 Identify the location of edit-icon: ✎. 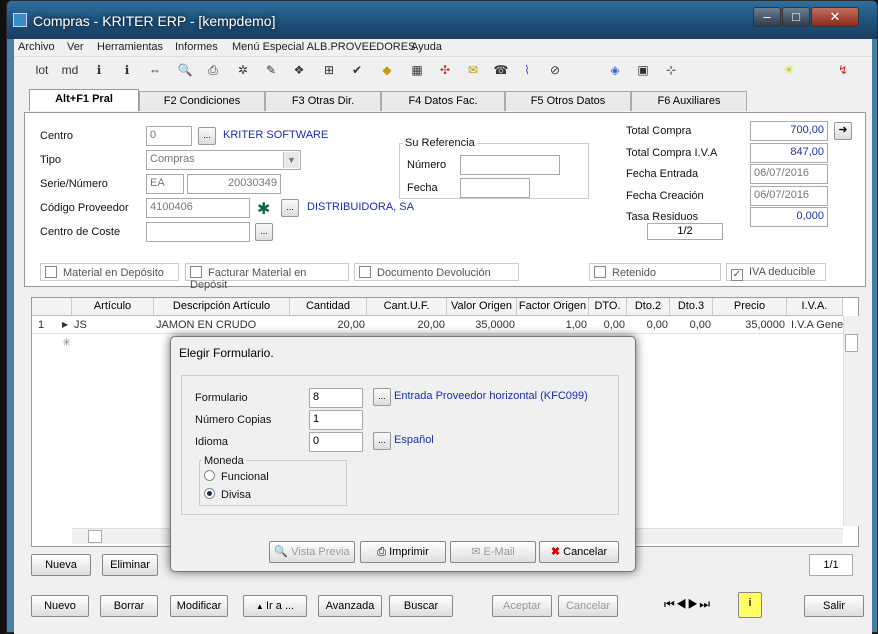
(271, 70).